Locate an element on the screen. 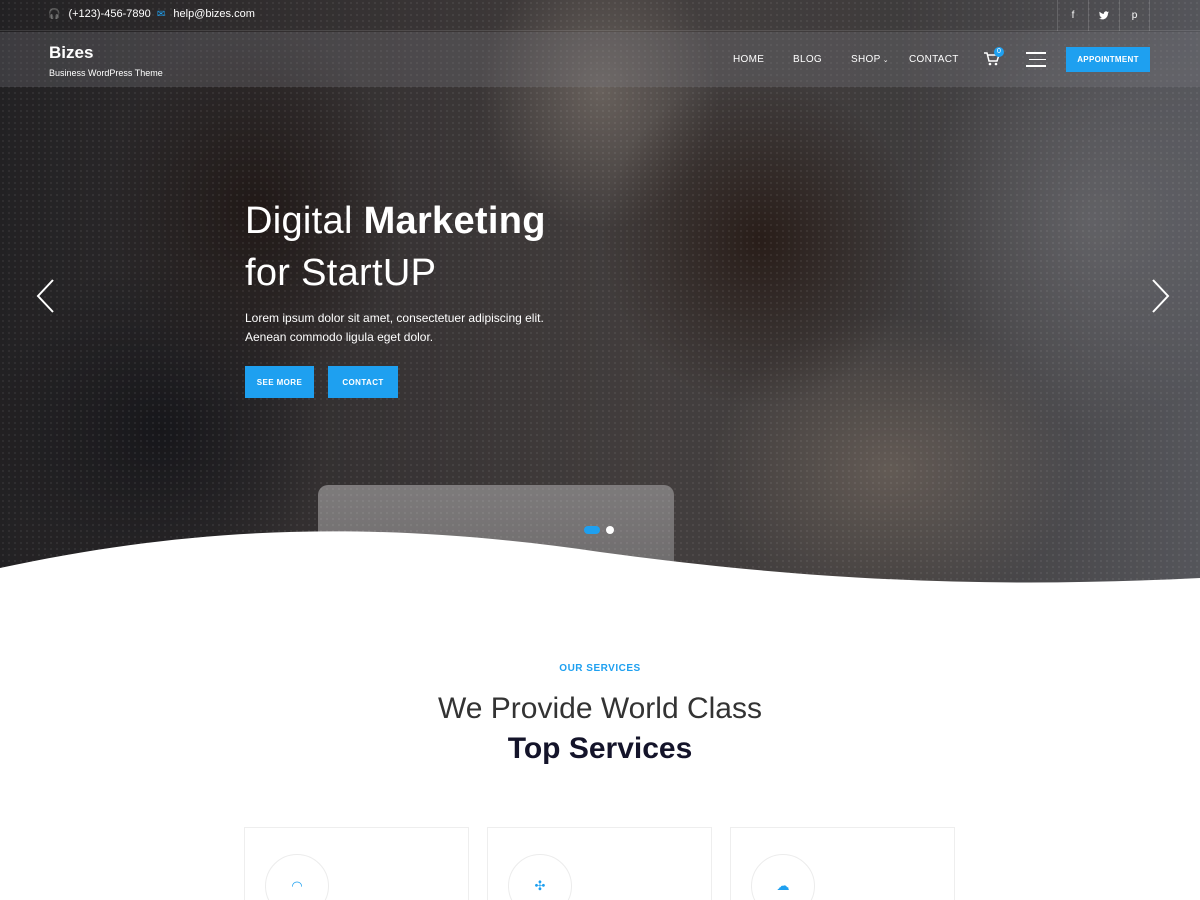 Image resolution: width=1200 pixels, height=900 pixels. email-address: help@bizes.com is located at coordinates (214, 14).